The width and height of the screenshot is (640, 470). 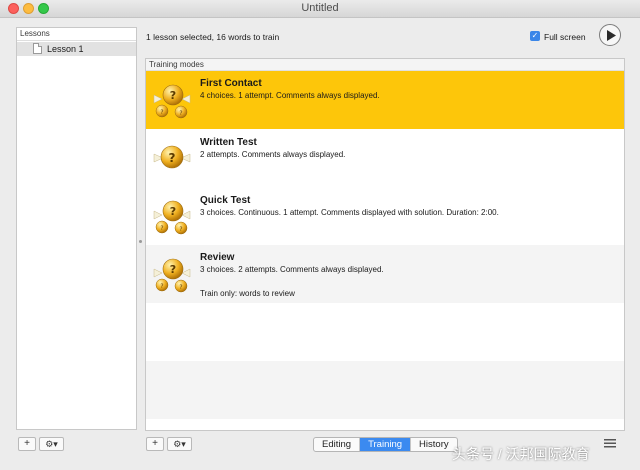 I want to click on title-bar: Untitled, so click(x=320, y=9).